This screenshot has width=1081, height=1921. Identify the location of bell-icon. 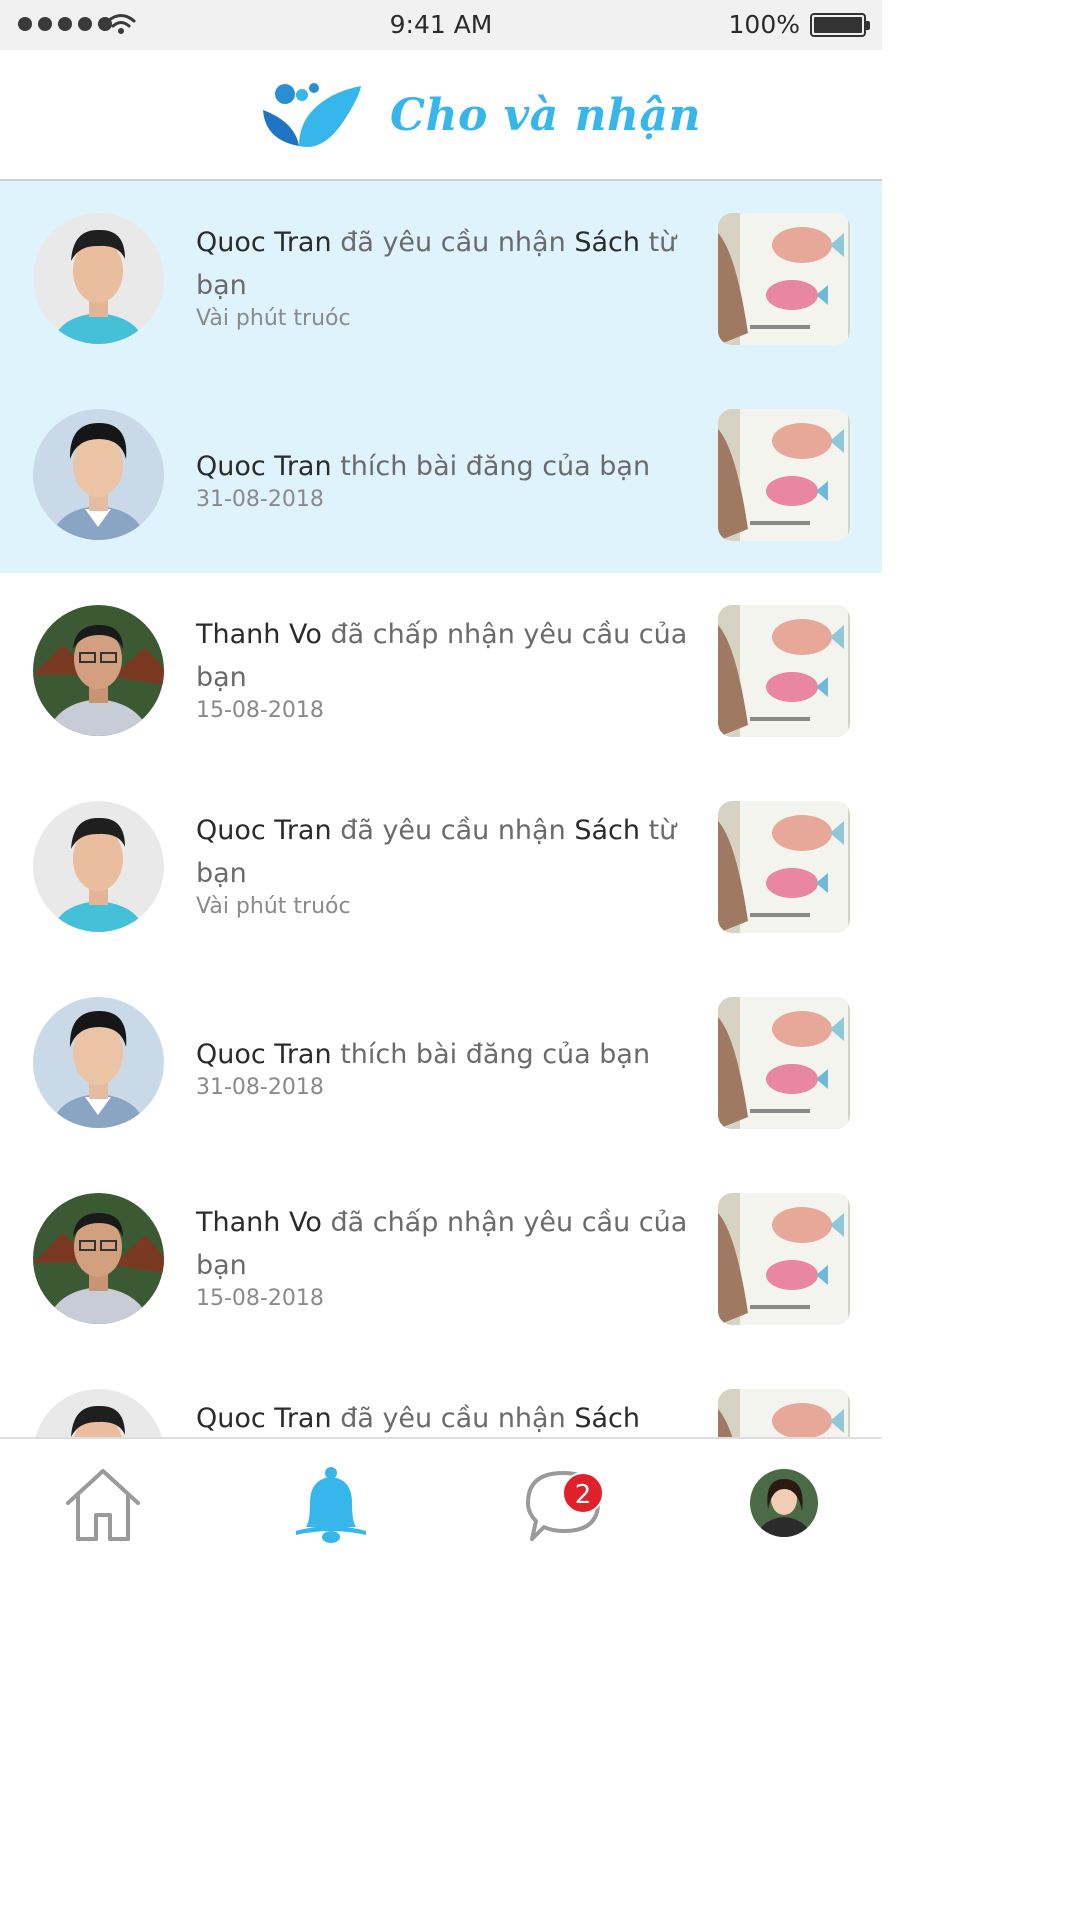
(331, 1504).